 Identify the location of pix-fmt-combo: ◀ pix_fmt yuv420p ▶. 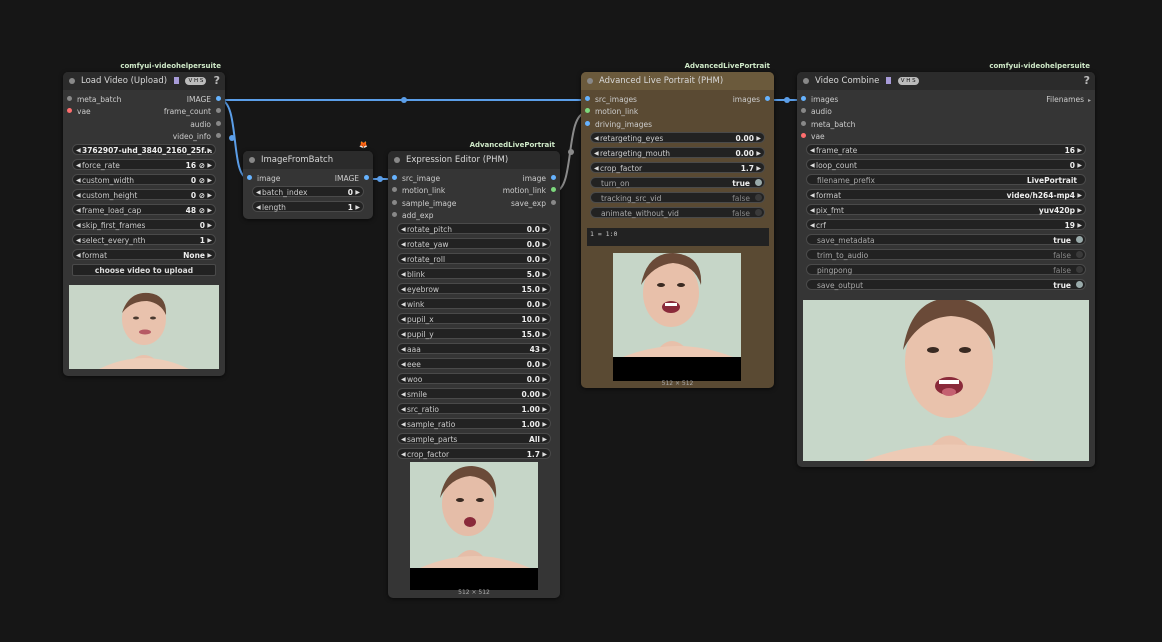
(946, 209).